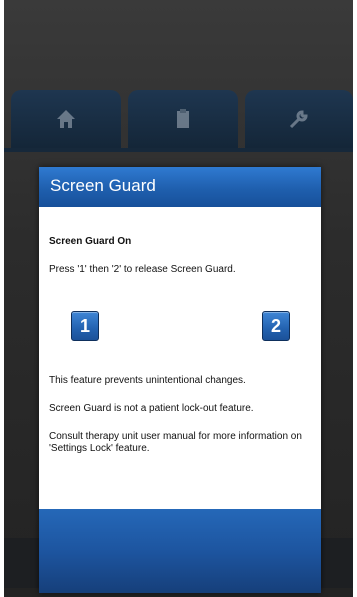  Describe the element at coordinates (103, 185) in the screenshot. I see `dialog-title: Screen Guard` at that location.